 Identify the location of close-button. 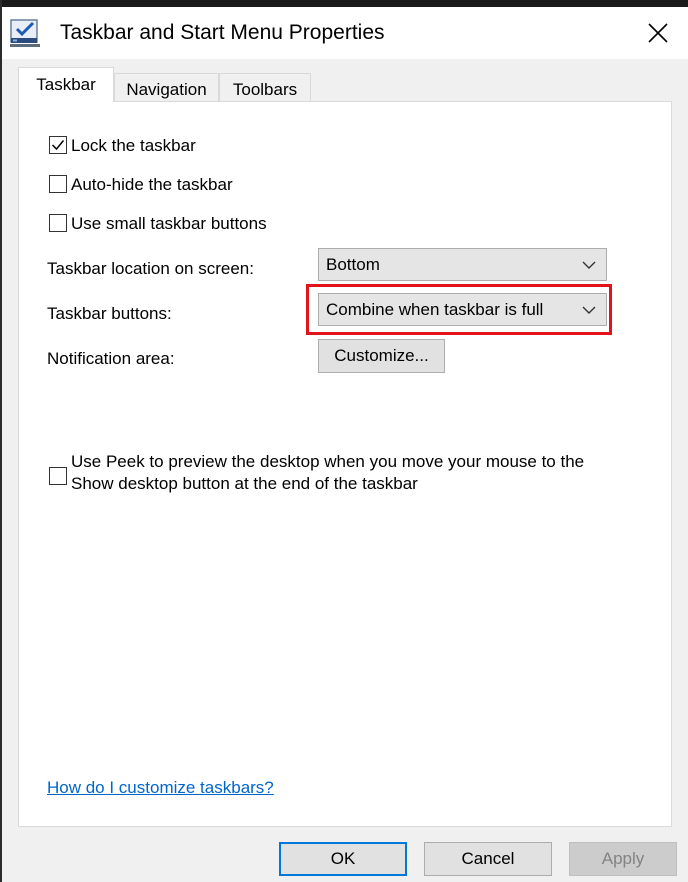
(659, 33).